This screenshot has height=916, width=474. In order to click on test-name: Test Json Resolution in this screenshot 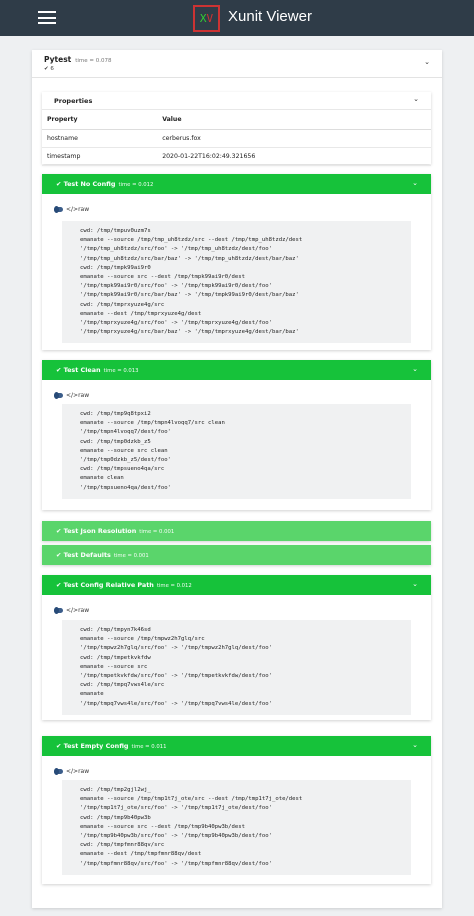, I will do `click(100, 531)`.